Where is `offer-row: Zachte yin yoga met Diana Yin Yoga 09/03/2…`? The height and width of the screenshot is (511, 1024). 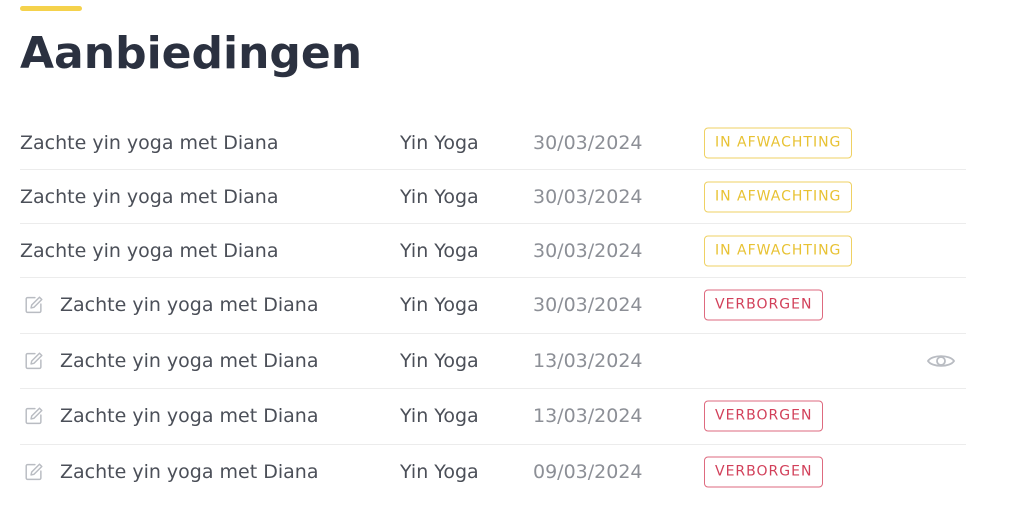 offer-row: Zachte yin yoga met Diana Yin Yoga 09/03/2… is located at coordinates (493, 473).